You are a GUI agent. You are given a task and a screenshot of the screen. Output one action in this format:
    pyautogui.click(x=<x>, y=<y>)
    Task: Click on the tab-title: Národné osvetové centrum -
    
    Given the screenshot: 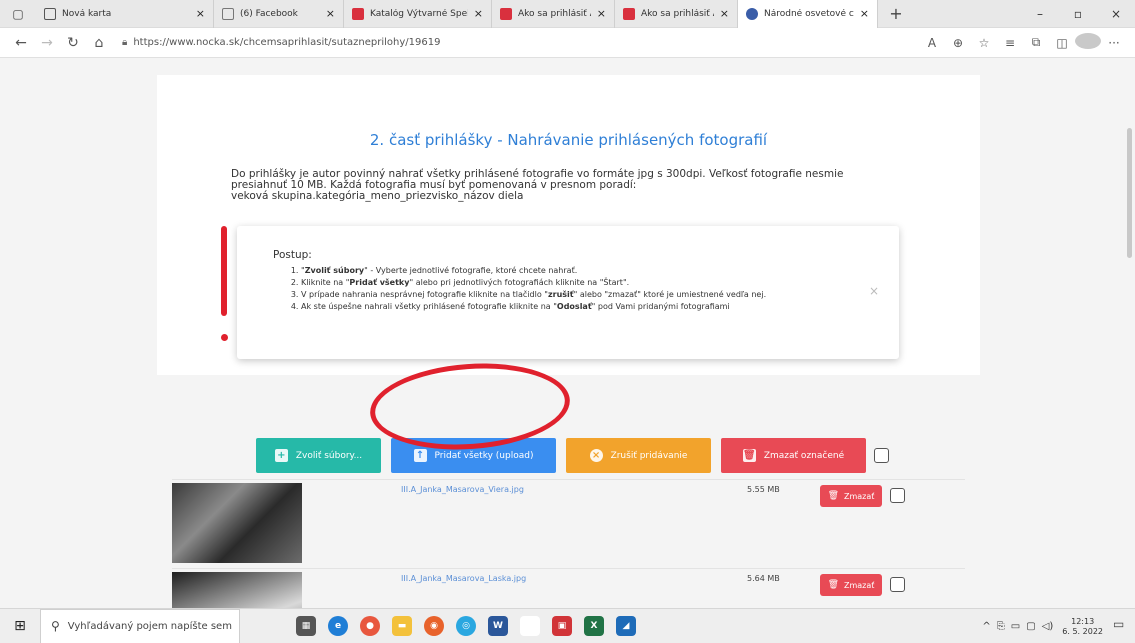 What is the action you would take?
    pyautogui.click(x=809, y=13)
    